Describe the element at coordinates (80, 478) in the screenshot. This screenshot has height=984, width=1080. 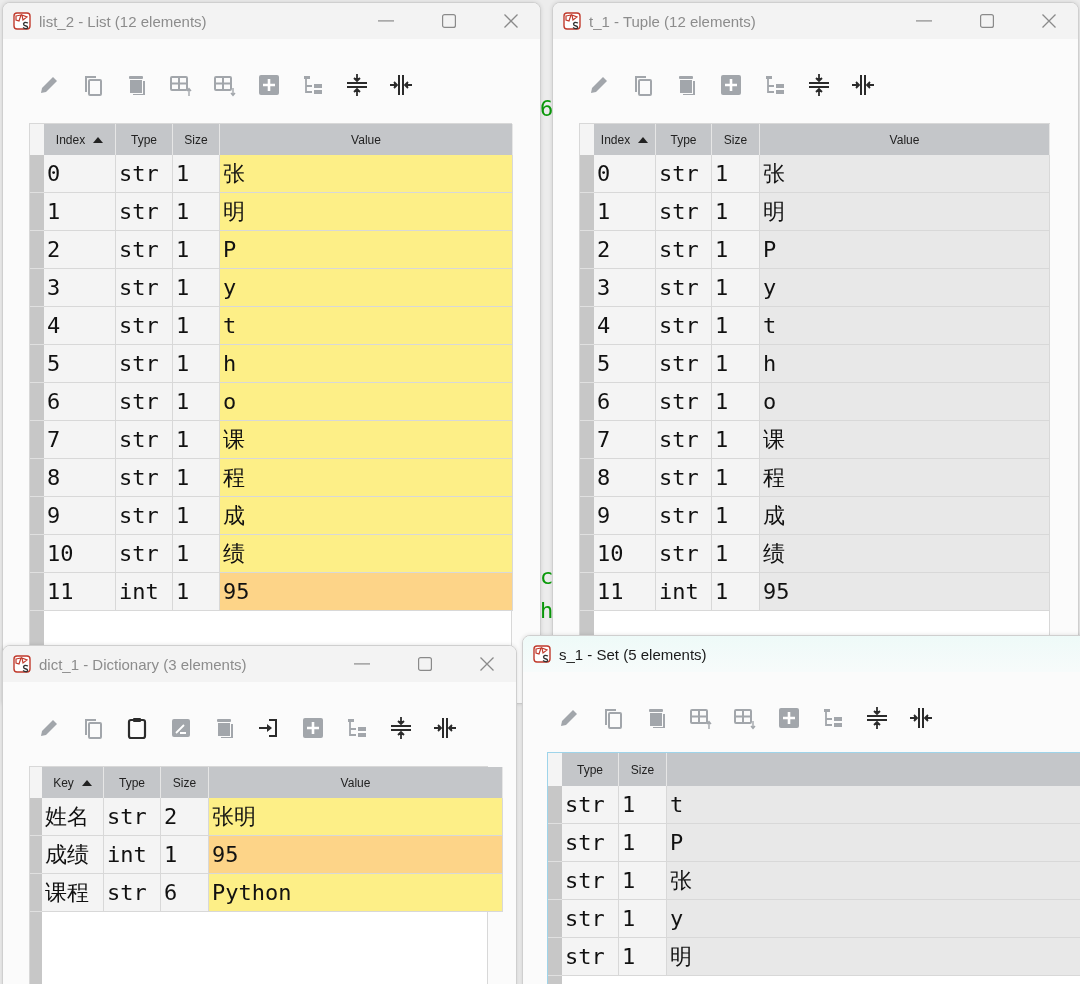
I see `table-cell: 8` at that location.